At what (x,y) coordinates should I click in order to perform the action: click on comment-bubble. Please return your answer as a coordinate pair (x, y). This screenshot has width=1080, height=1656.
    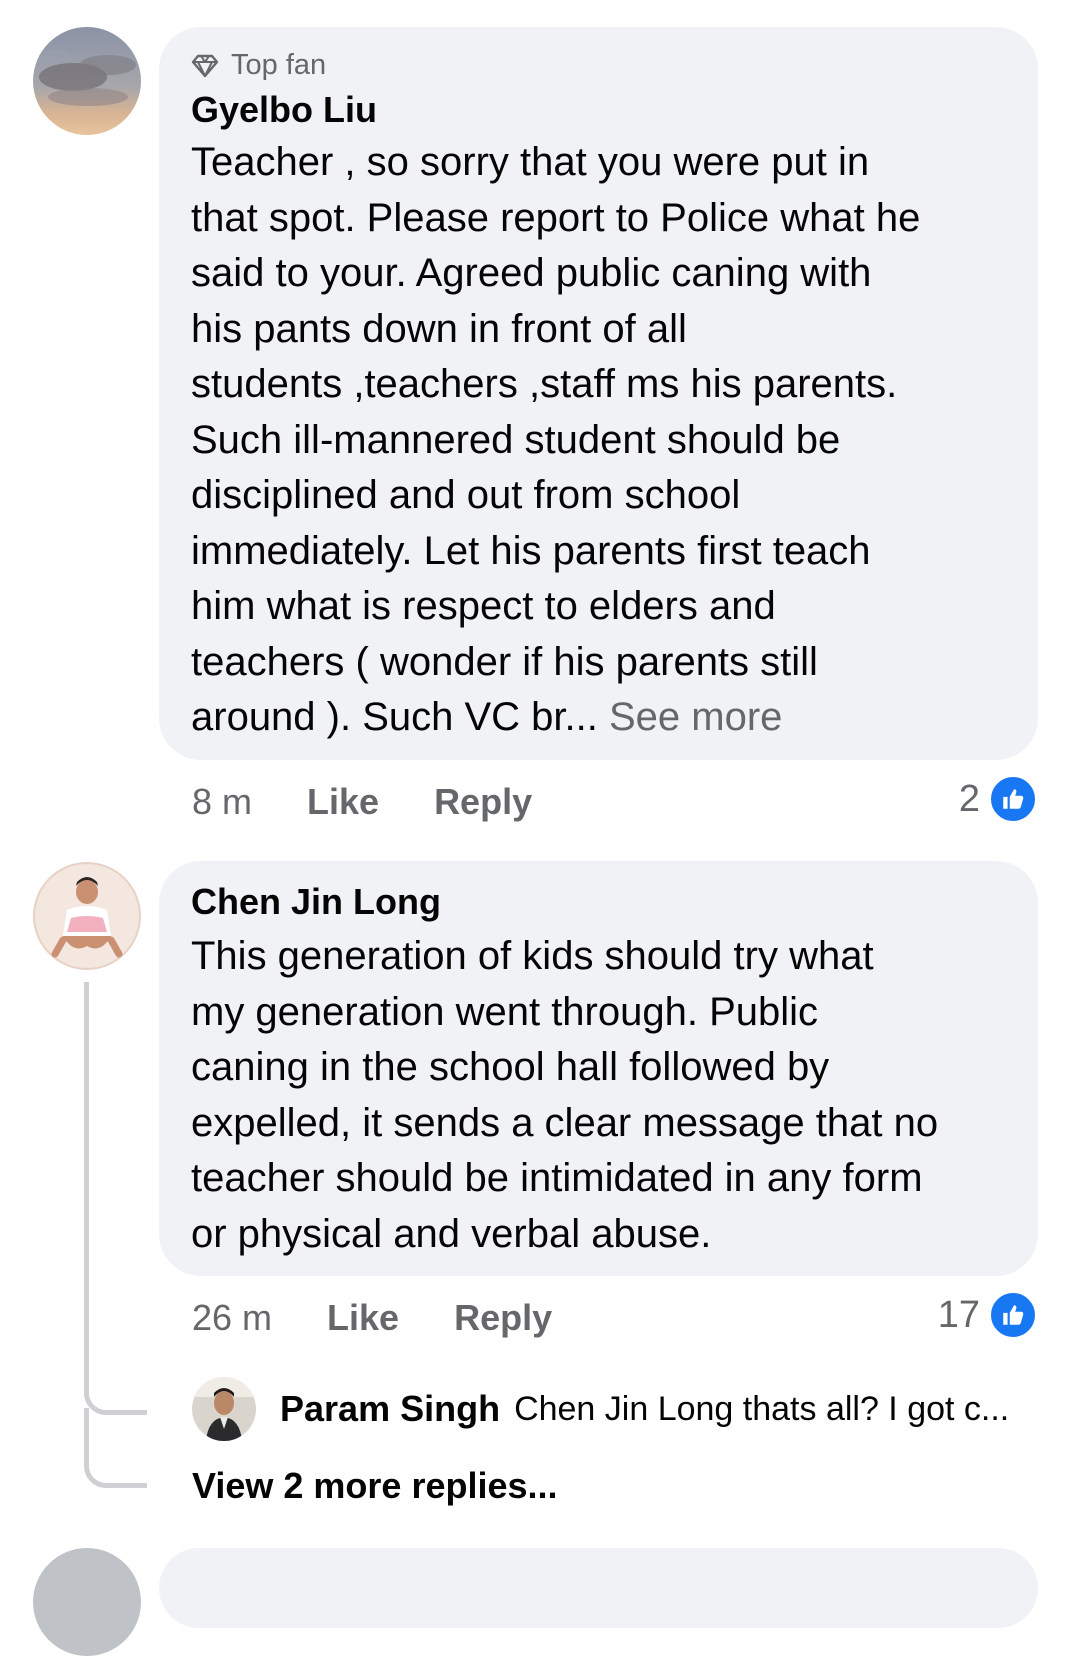
    Looking at the image, I should click on (598, 1588).